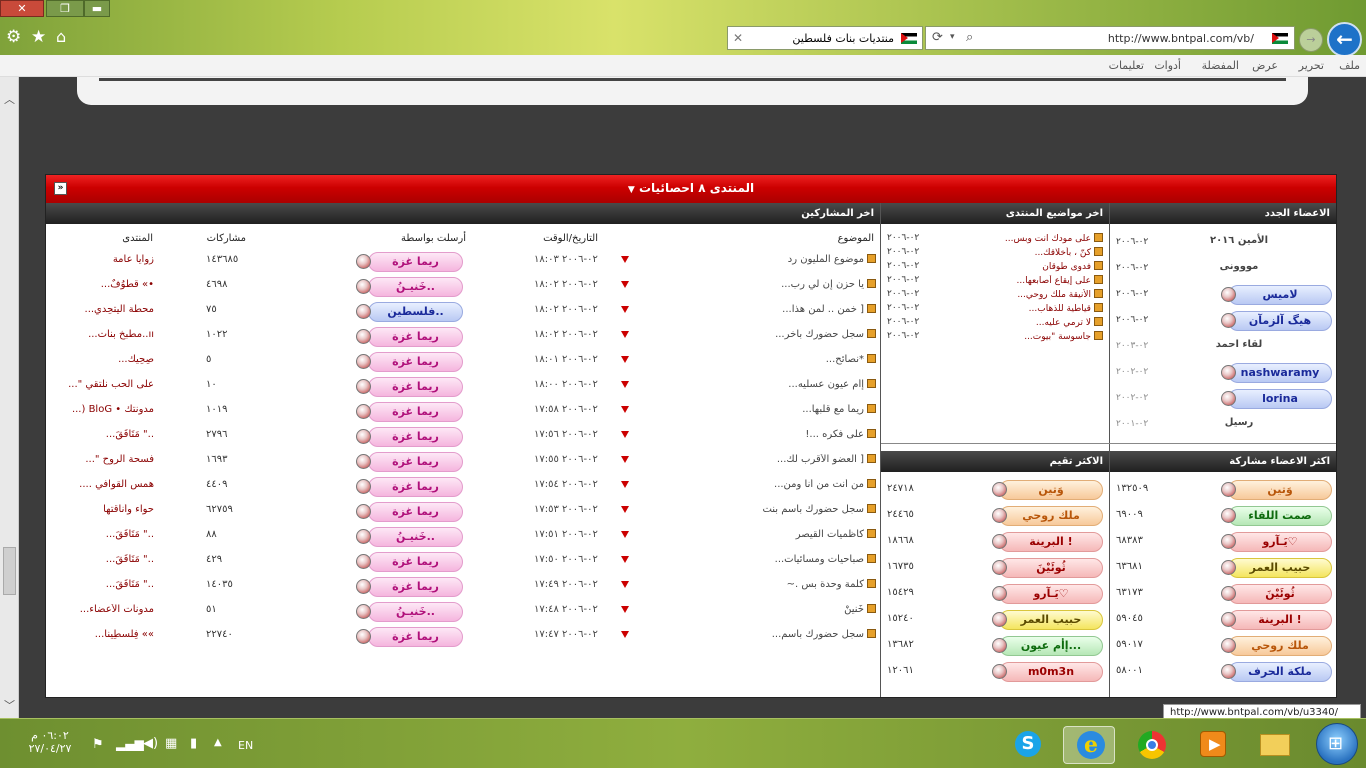  I want to click on post-subject: كاظميات القيصر, so click(766, 534).